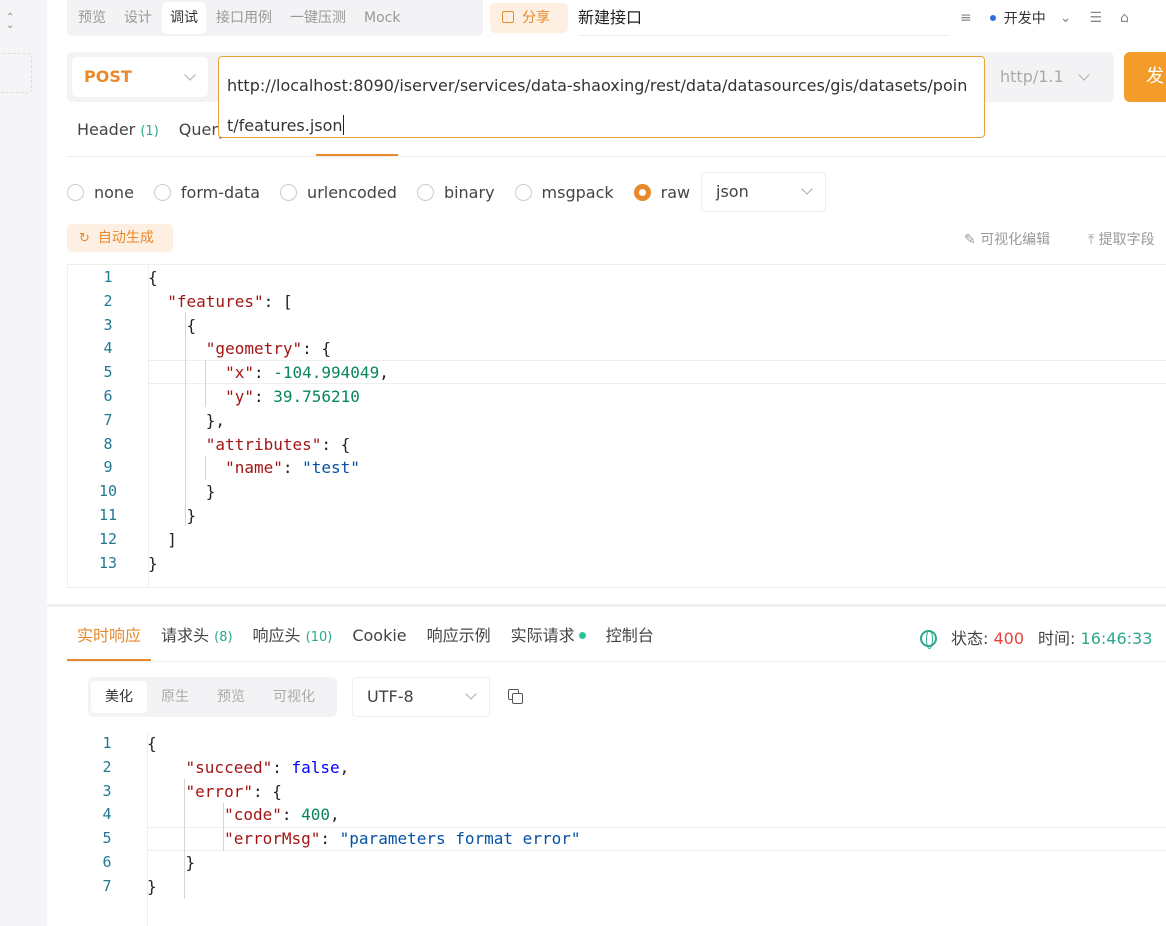 The image size is (1166, 926). I want to click on code-line: "code": 400,, so click(282, 815).